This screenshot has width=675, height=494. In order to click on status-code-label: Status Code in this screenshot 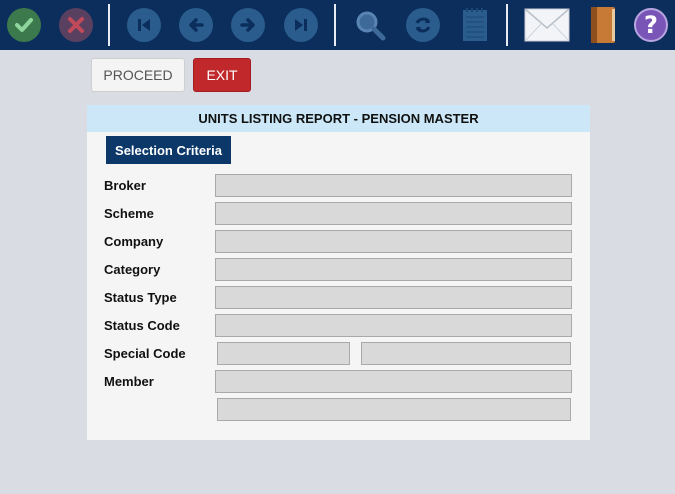, I will do `click(142, 325)`.